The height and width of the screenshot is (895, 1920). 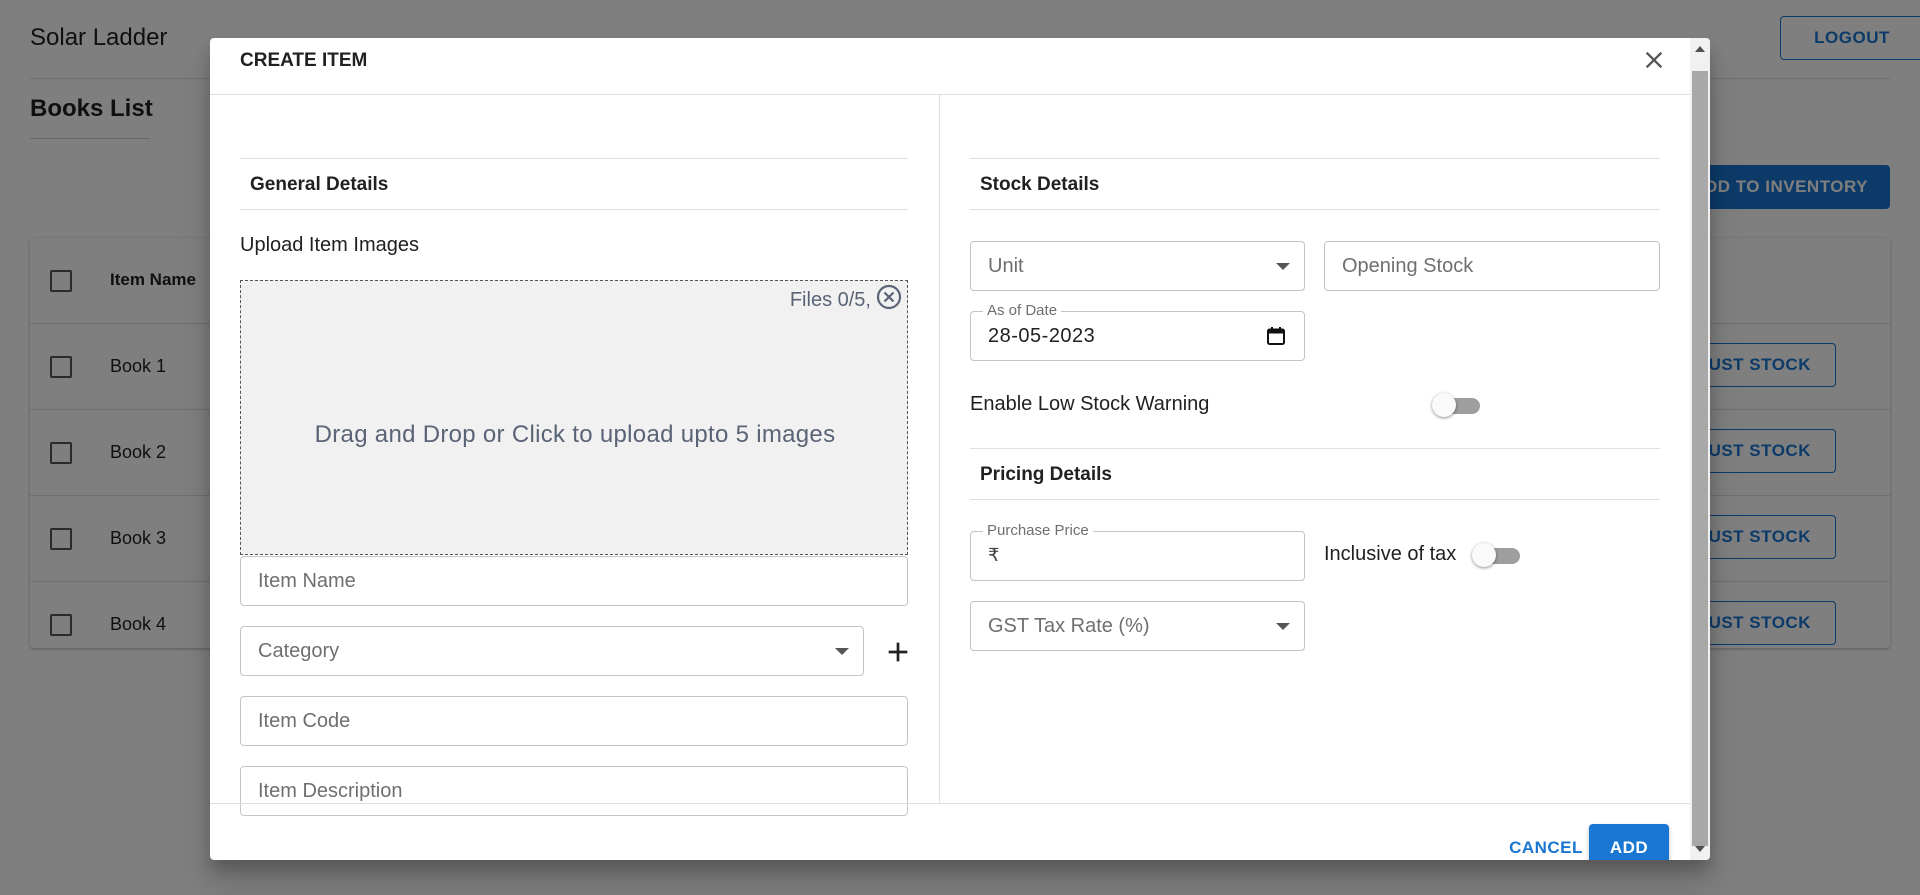 What do you see at coordinates (1700, 49) in the screenshot?
I see `scroll-up-arrow-icon` at bounding box center [1700, 49].